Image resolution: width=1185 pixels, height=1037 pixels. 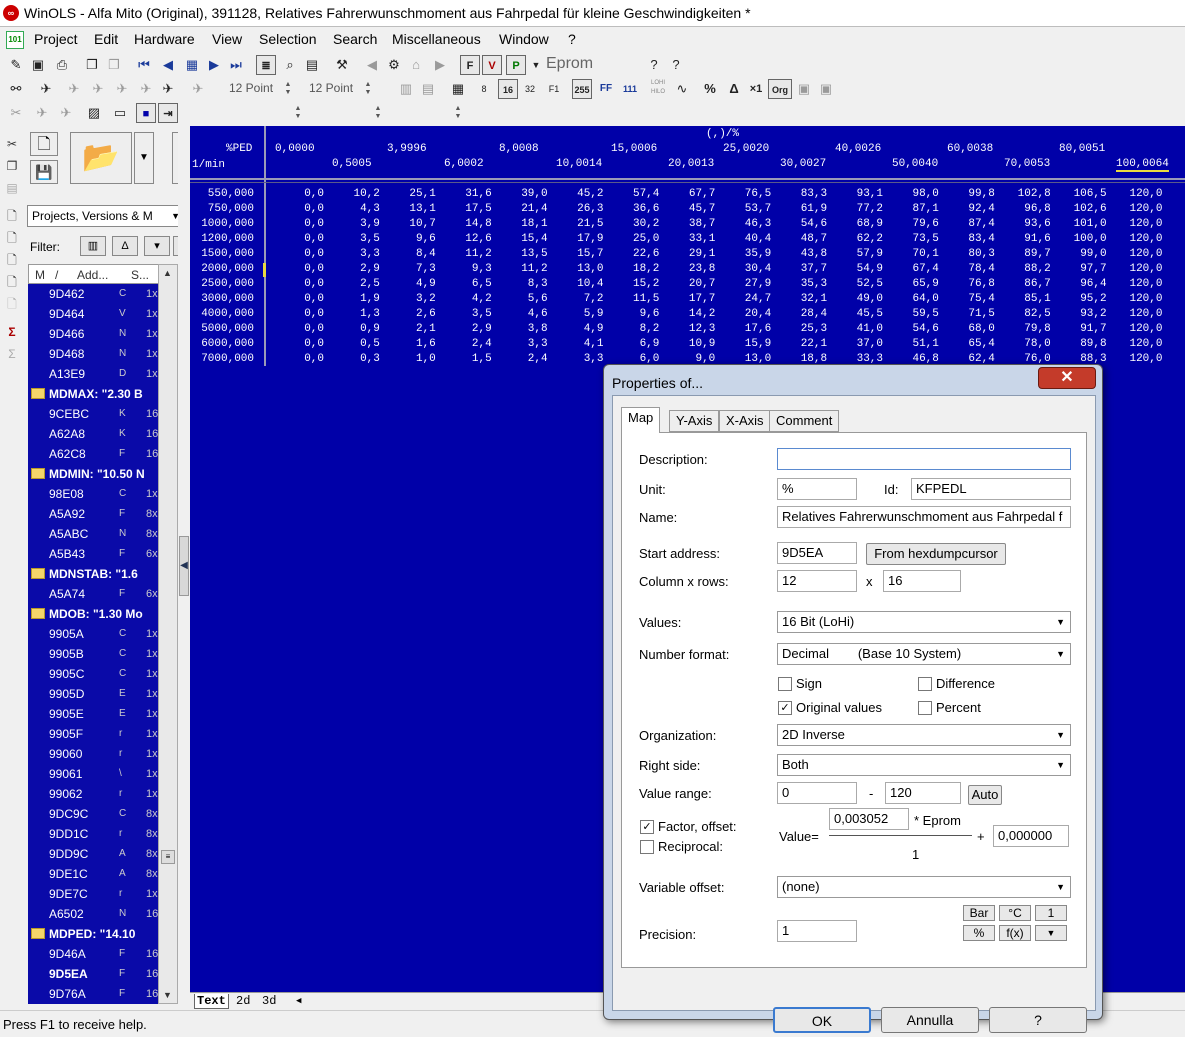 I want to click on map-cell: 95,2, so click(x=1086, y=299).